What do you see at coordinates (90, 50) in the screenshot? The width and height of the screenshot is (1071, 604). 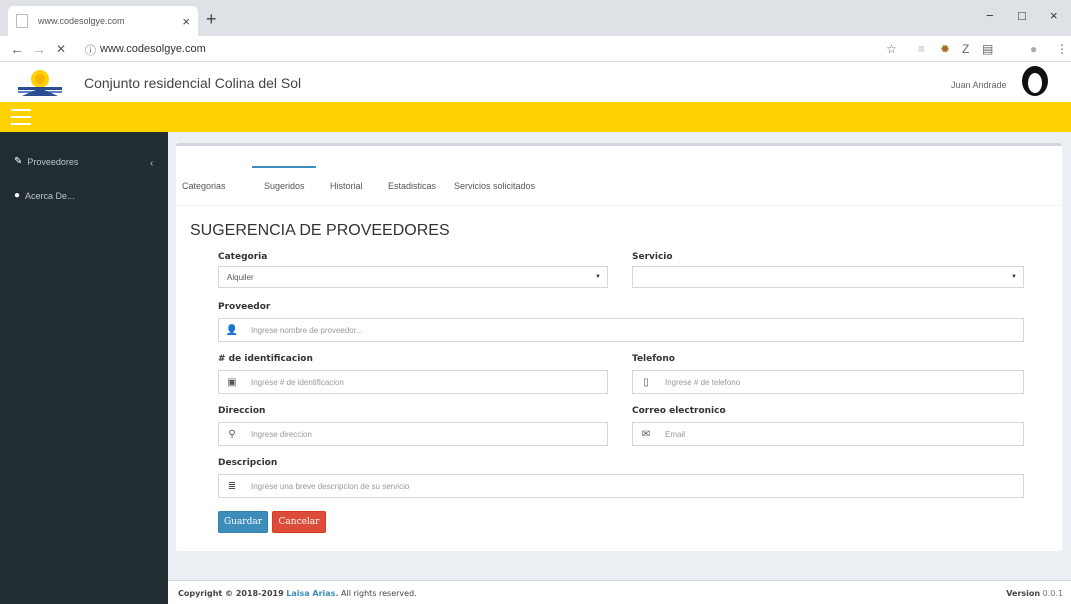 I see `site-info-icon: ⓘ` at bounding box center [90, 50].